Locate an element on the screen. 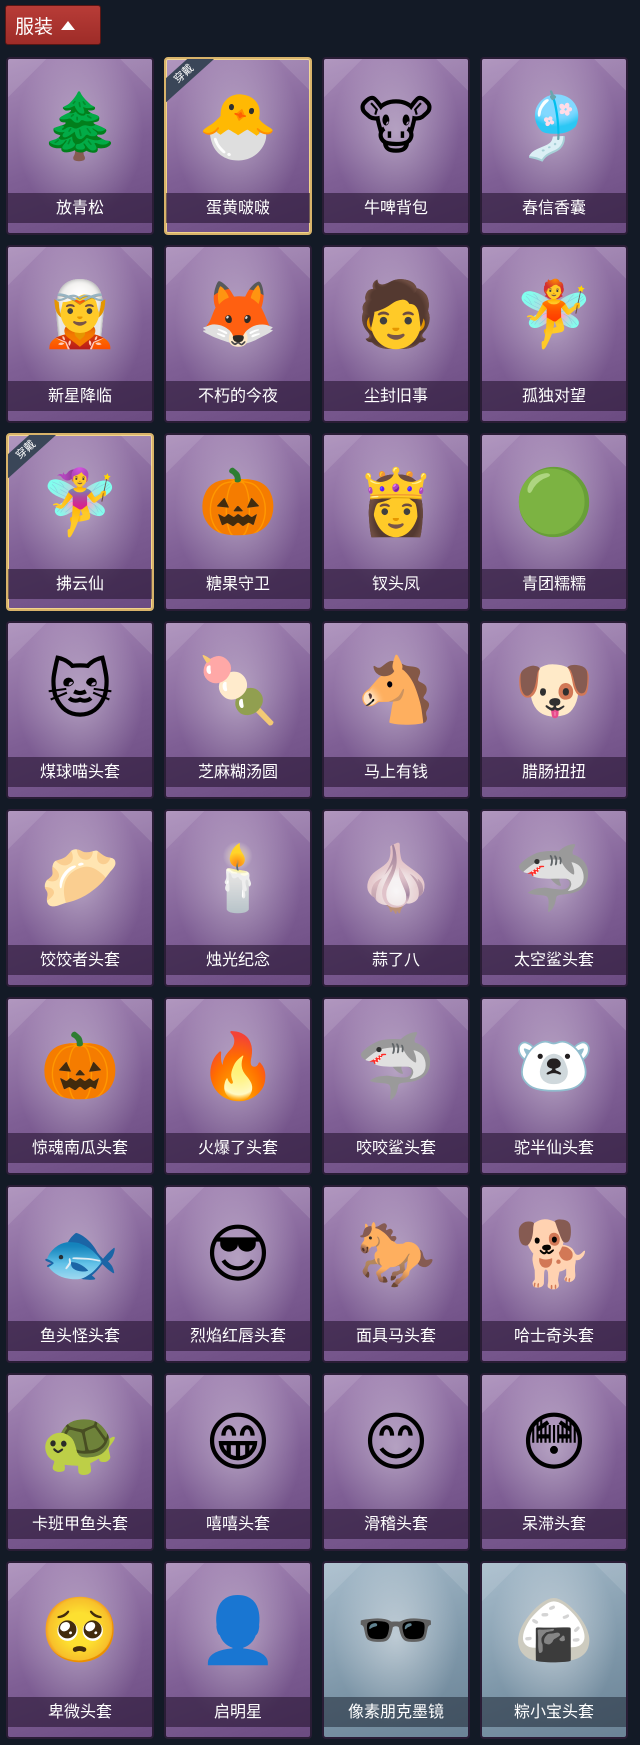 The width and height of the screenshot is (640, 1745). outfit-item-name: 春信香囊 is located at coordinates (554, 208).